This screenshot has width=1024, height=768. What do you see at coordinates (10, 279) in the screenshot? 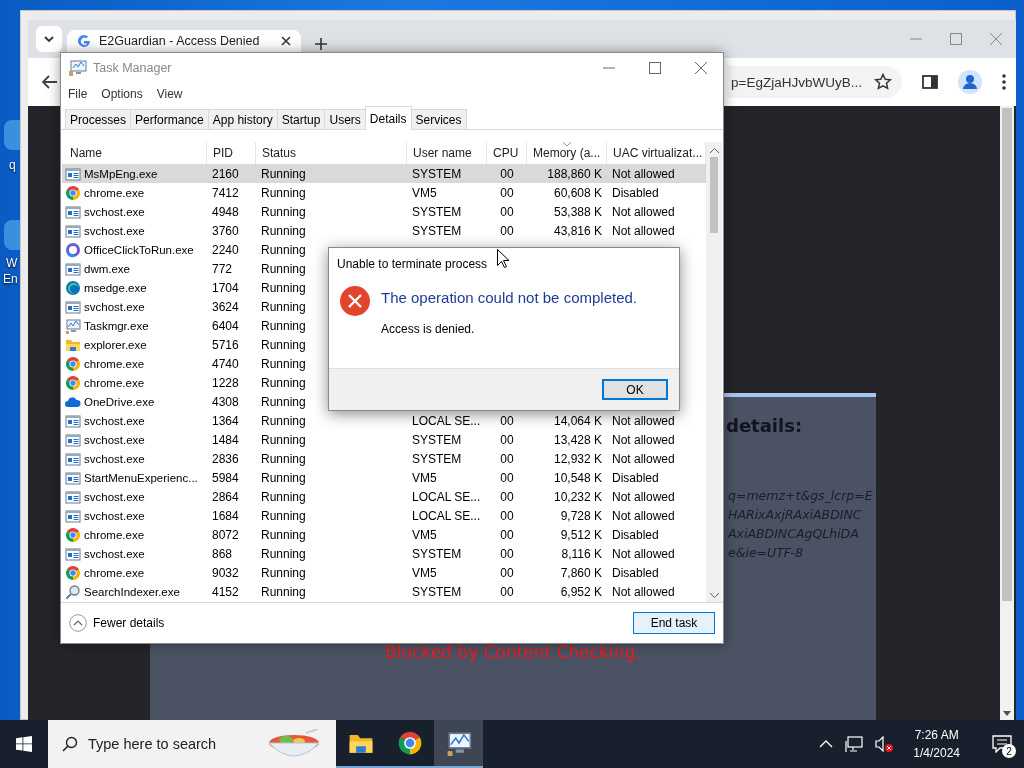
I see `desktop-icon-label: En` at bounding box center [10, 279].